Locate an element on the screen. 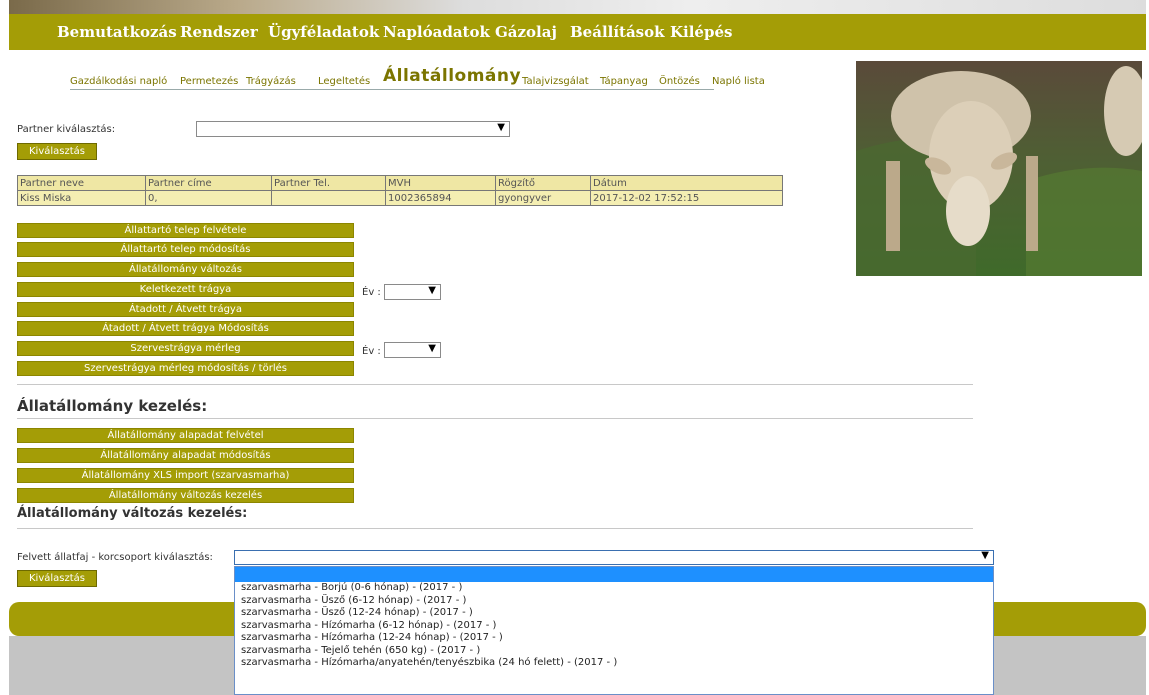 Image resolution: width=1149 pixels, height=695 pixels. table-cell: 2017-12-02 17:52:15 is located at coordinates (686, 198).